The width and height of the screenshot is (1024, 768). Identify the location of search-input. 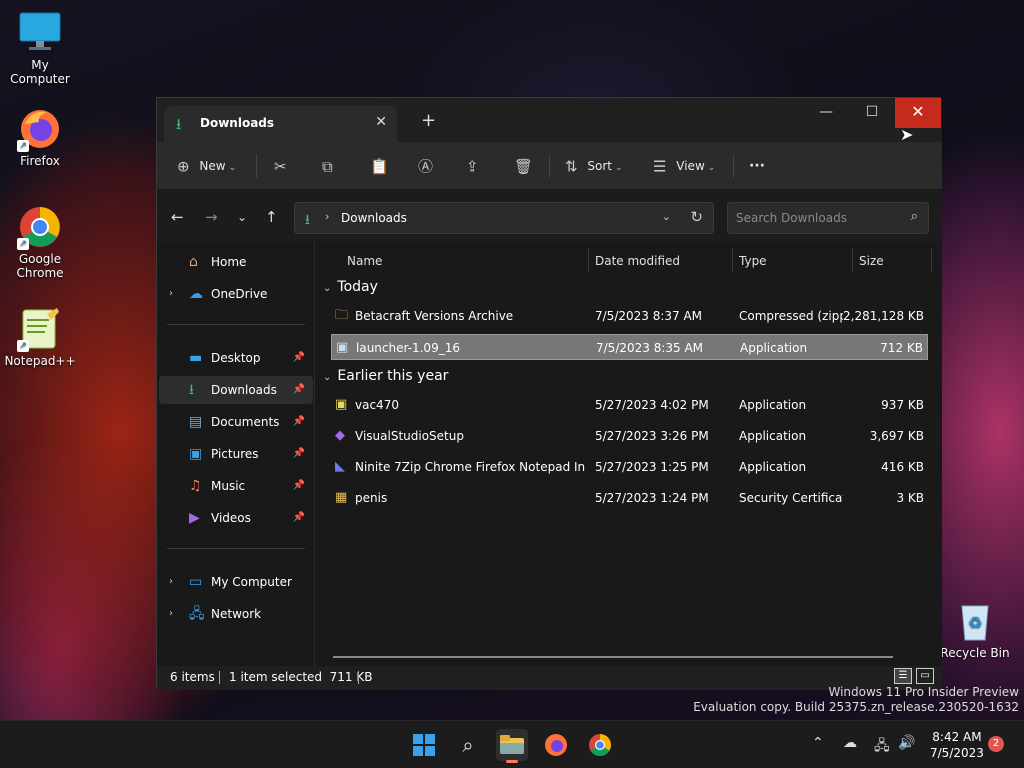
(813, 218).